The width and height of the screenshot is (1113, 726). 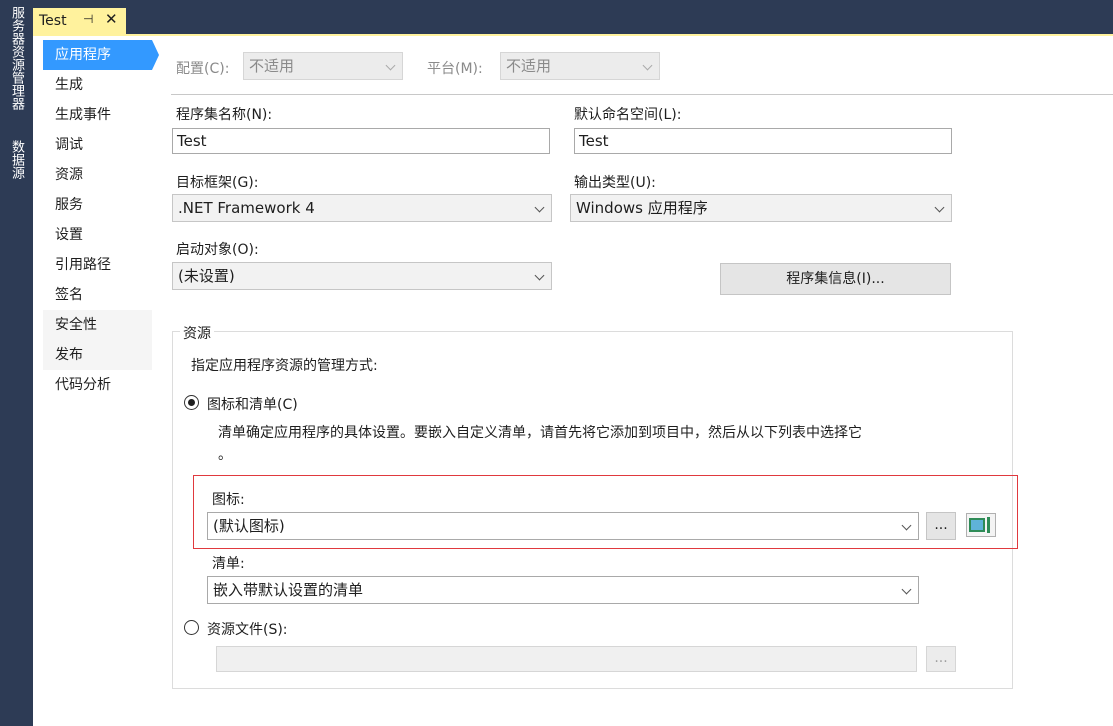 I want to click on startup-object-label: 启动对象(O):, so click(x=217, y=250).